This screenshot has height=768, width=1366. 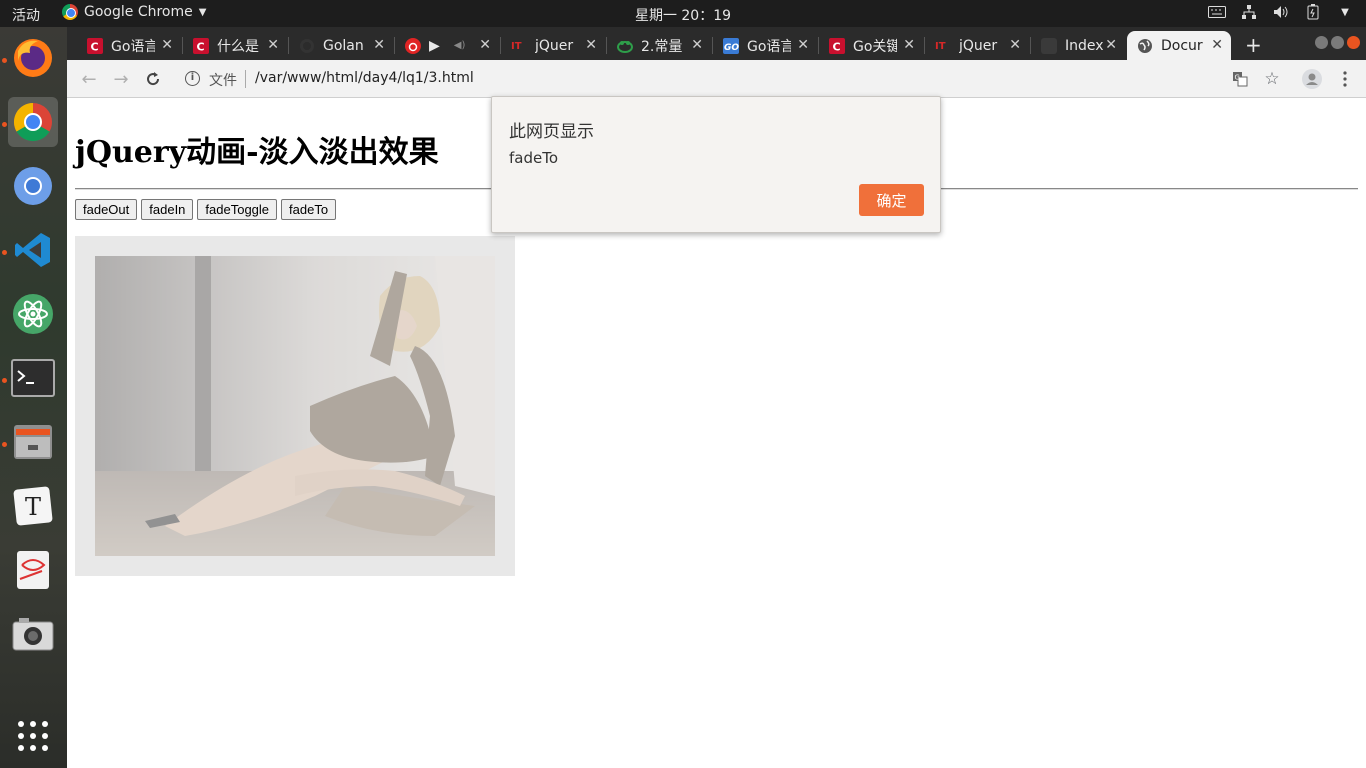 I want to click on back-button: ←, so click(x=89, y=79).